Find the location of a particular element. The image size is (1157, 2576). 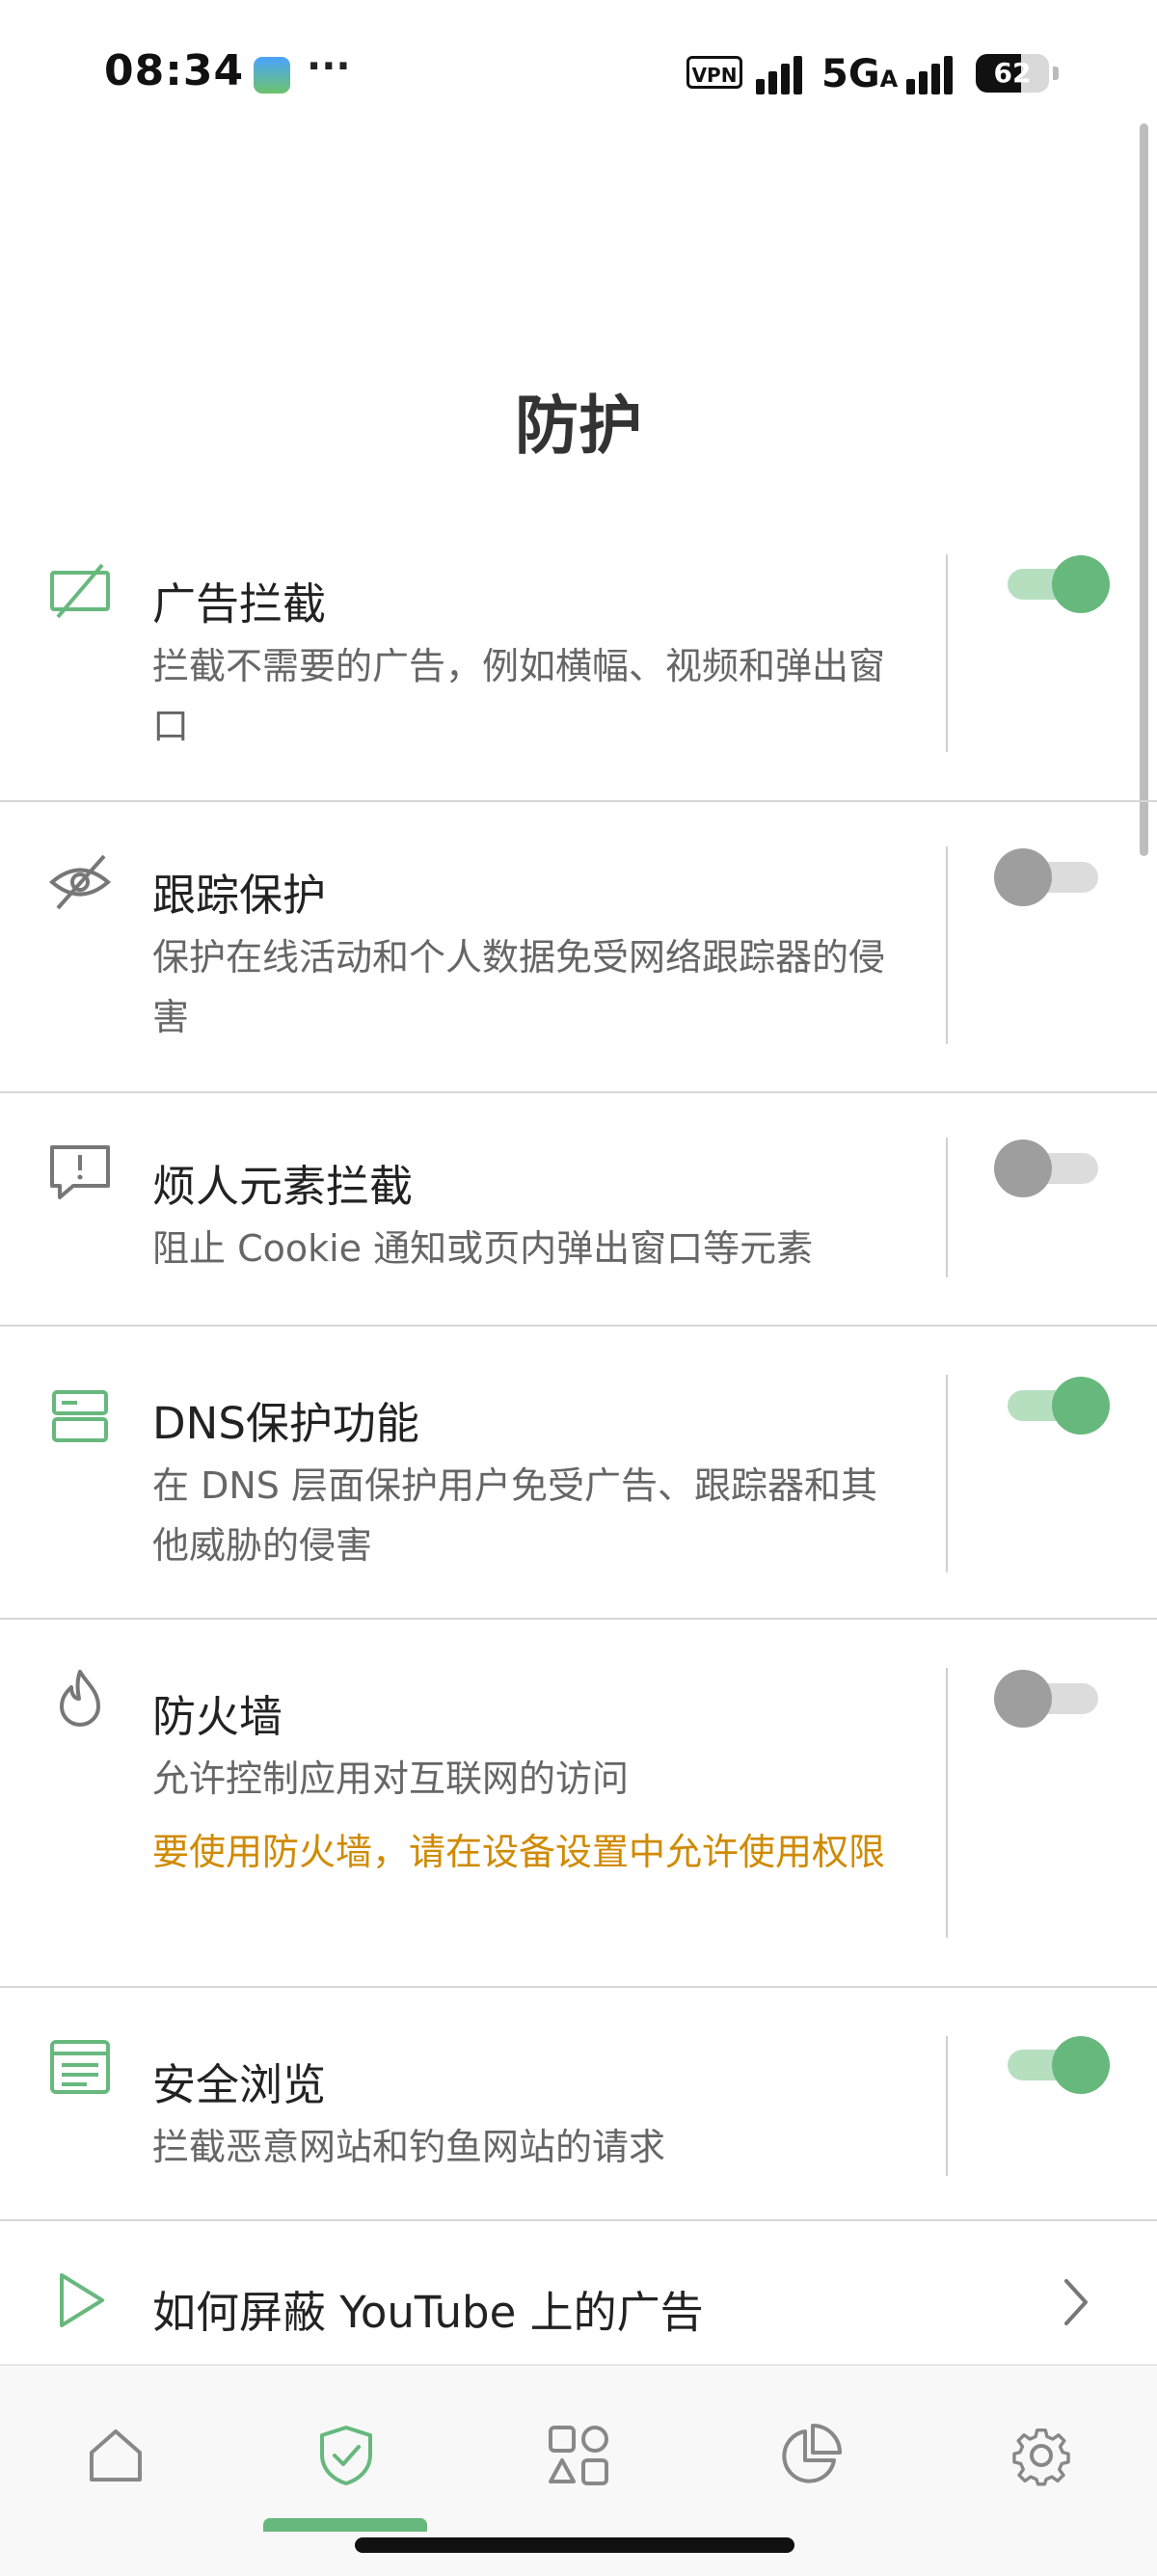

shield-check-icon is located at coordinates (346, 2456).